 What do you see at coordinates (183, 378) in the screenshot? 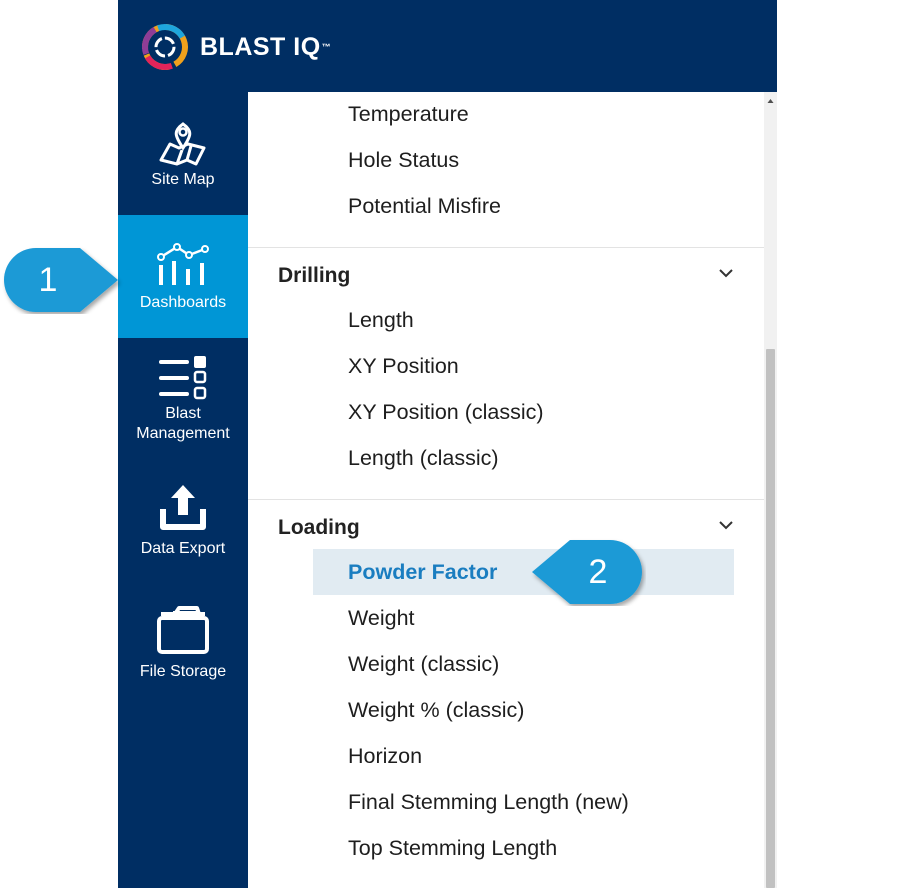
I see `list-checkbox-icon` at bounding box center [183, 378].